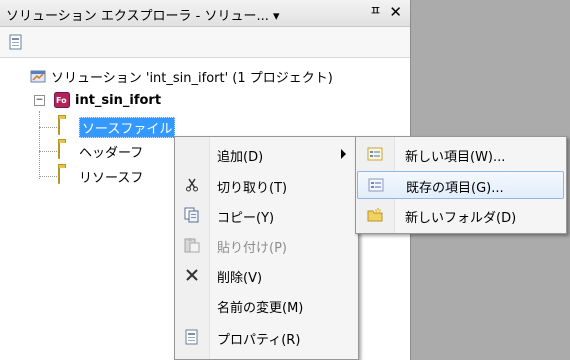 Image resolution: width=570 pixels, height=360 pixels. Describe the element at coordinates (240, 157) in the screenshot. I see `menu-item-label: 追加(D)` at that location.